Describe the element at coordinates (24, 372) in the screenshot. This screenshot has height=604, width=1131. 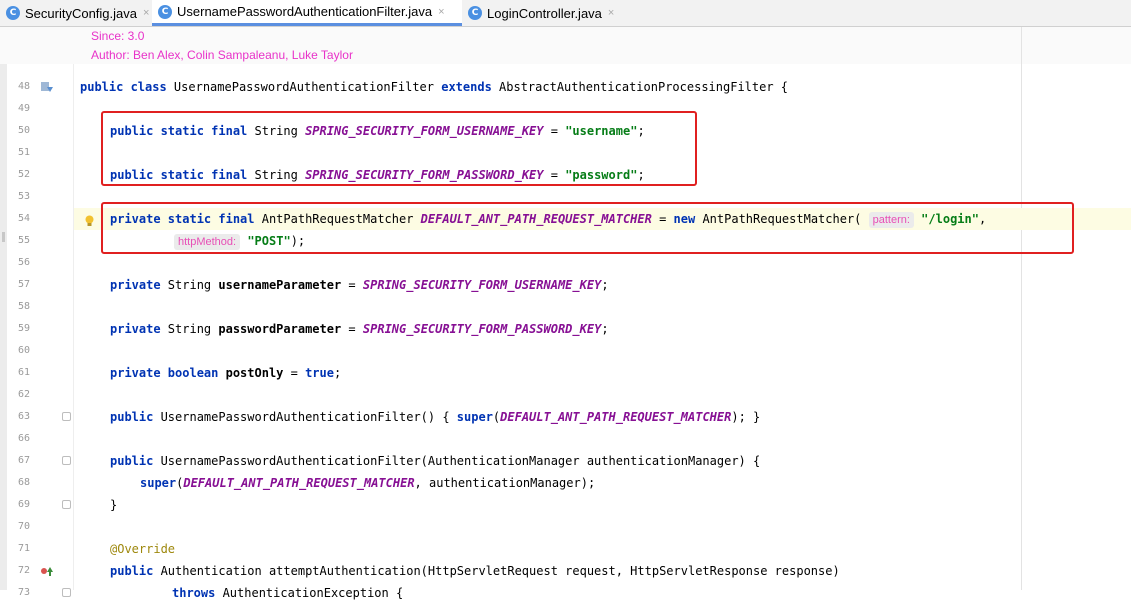
I see `line-number: 61` at that location.